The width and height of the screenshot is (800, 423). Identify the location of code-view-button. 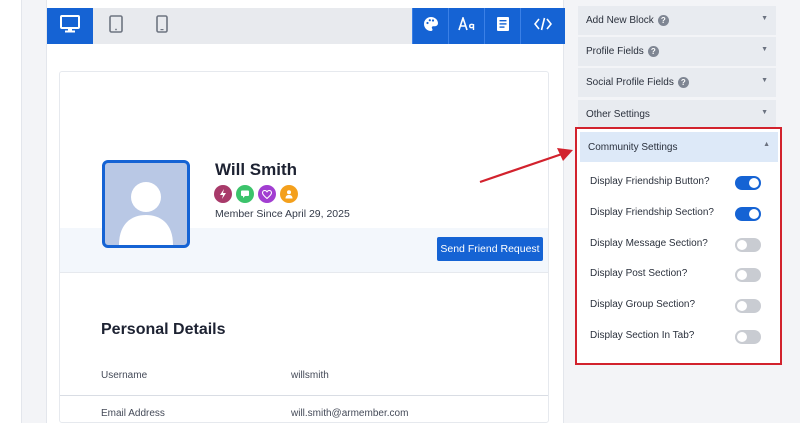
(542, 26).